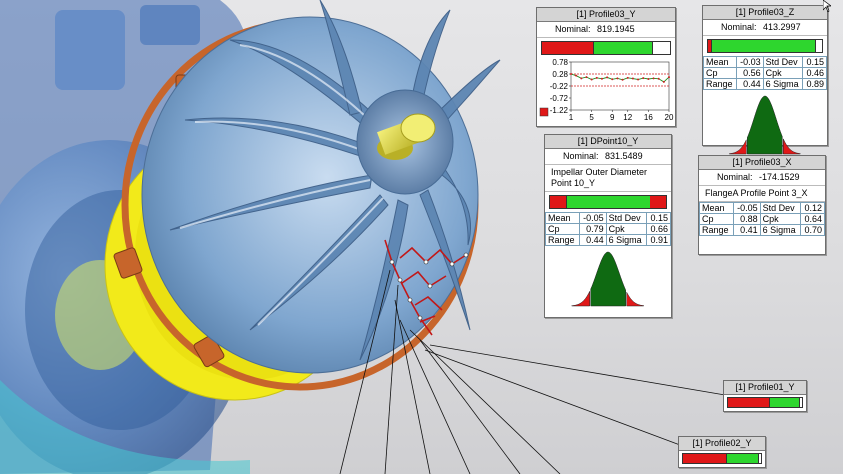 The height and width of the screenshot is (474, 843). I want to click on stat-value: 0.79, so click(592, 229).